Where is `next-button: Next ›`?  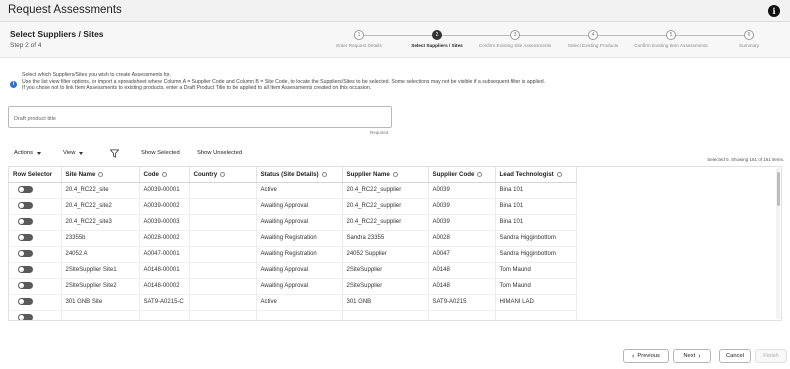
next-button: Next › is located at coordinates (692, 356).